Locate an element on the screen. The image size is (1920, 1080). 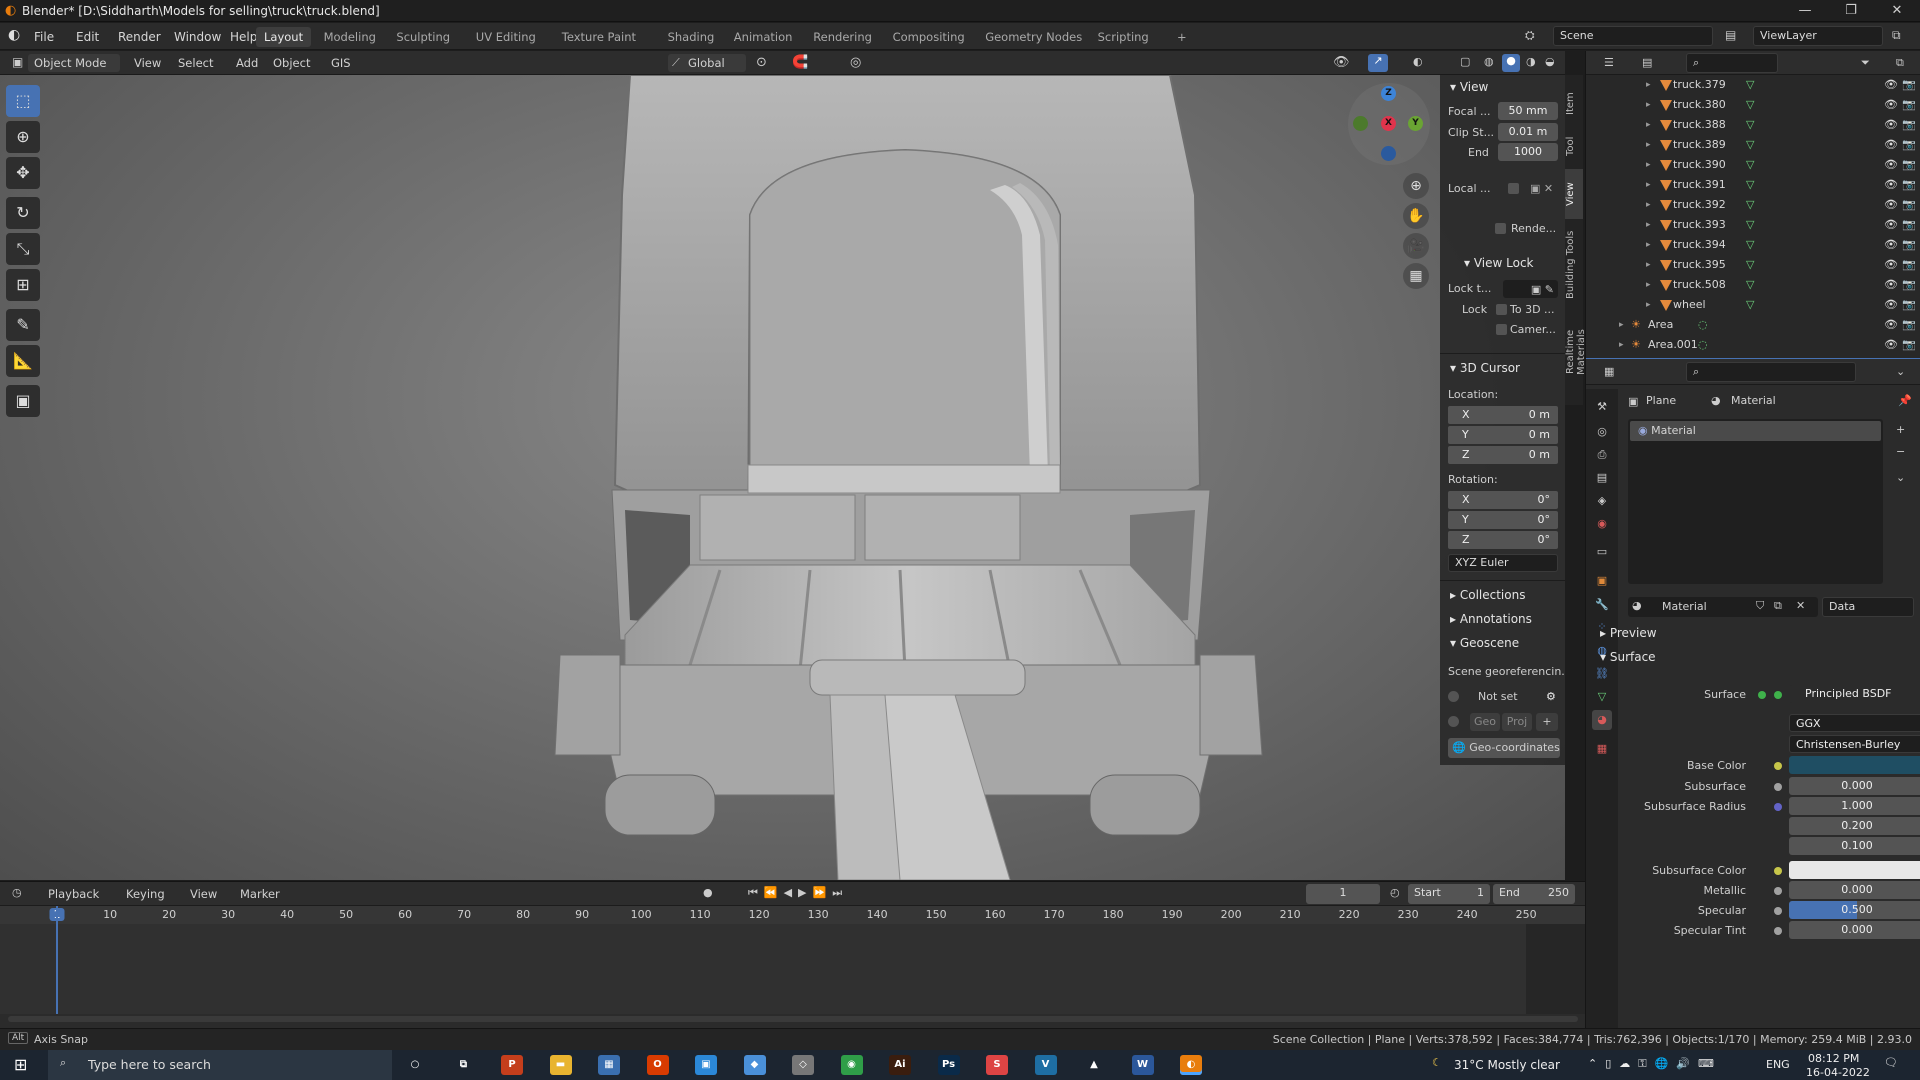
tab-scripting: Scripting is located at coordinates (1123, 37).